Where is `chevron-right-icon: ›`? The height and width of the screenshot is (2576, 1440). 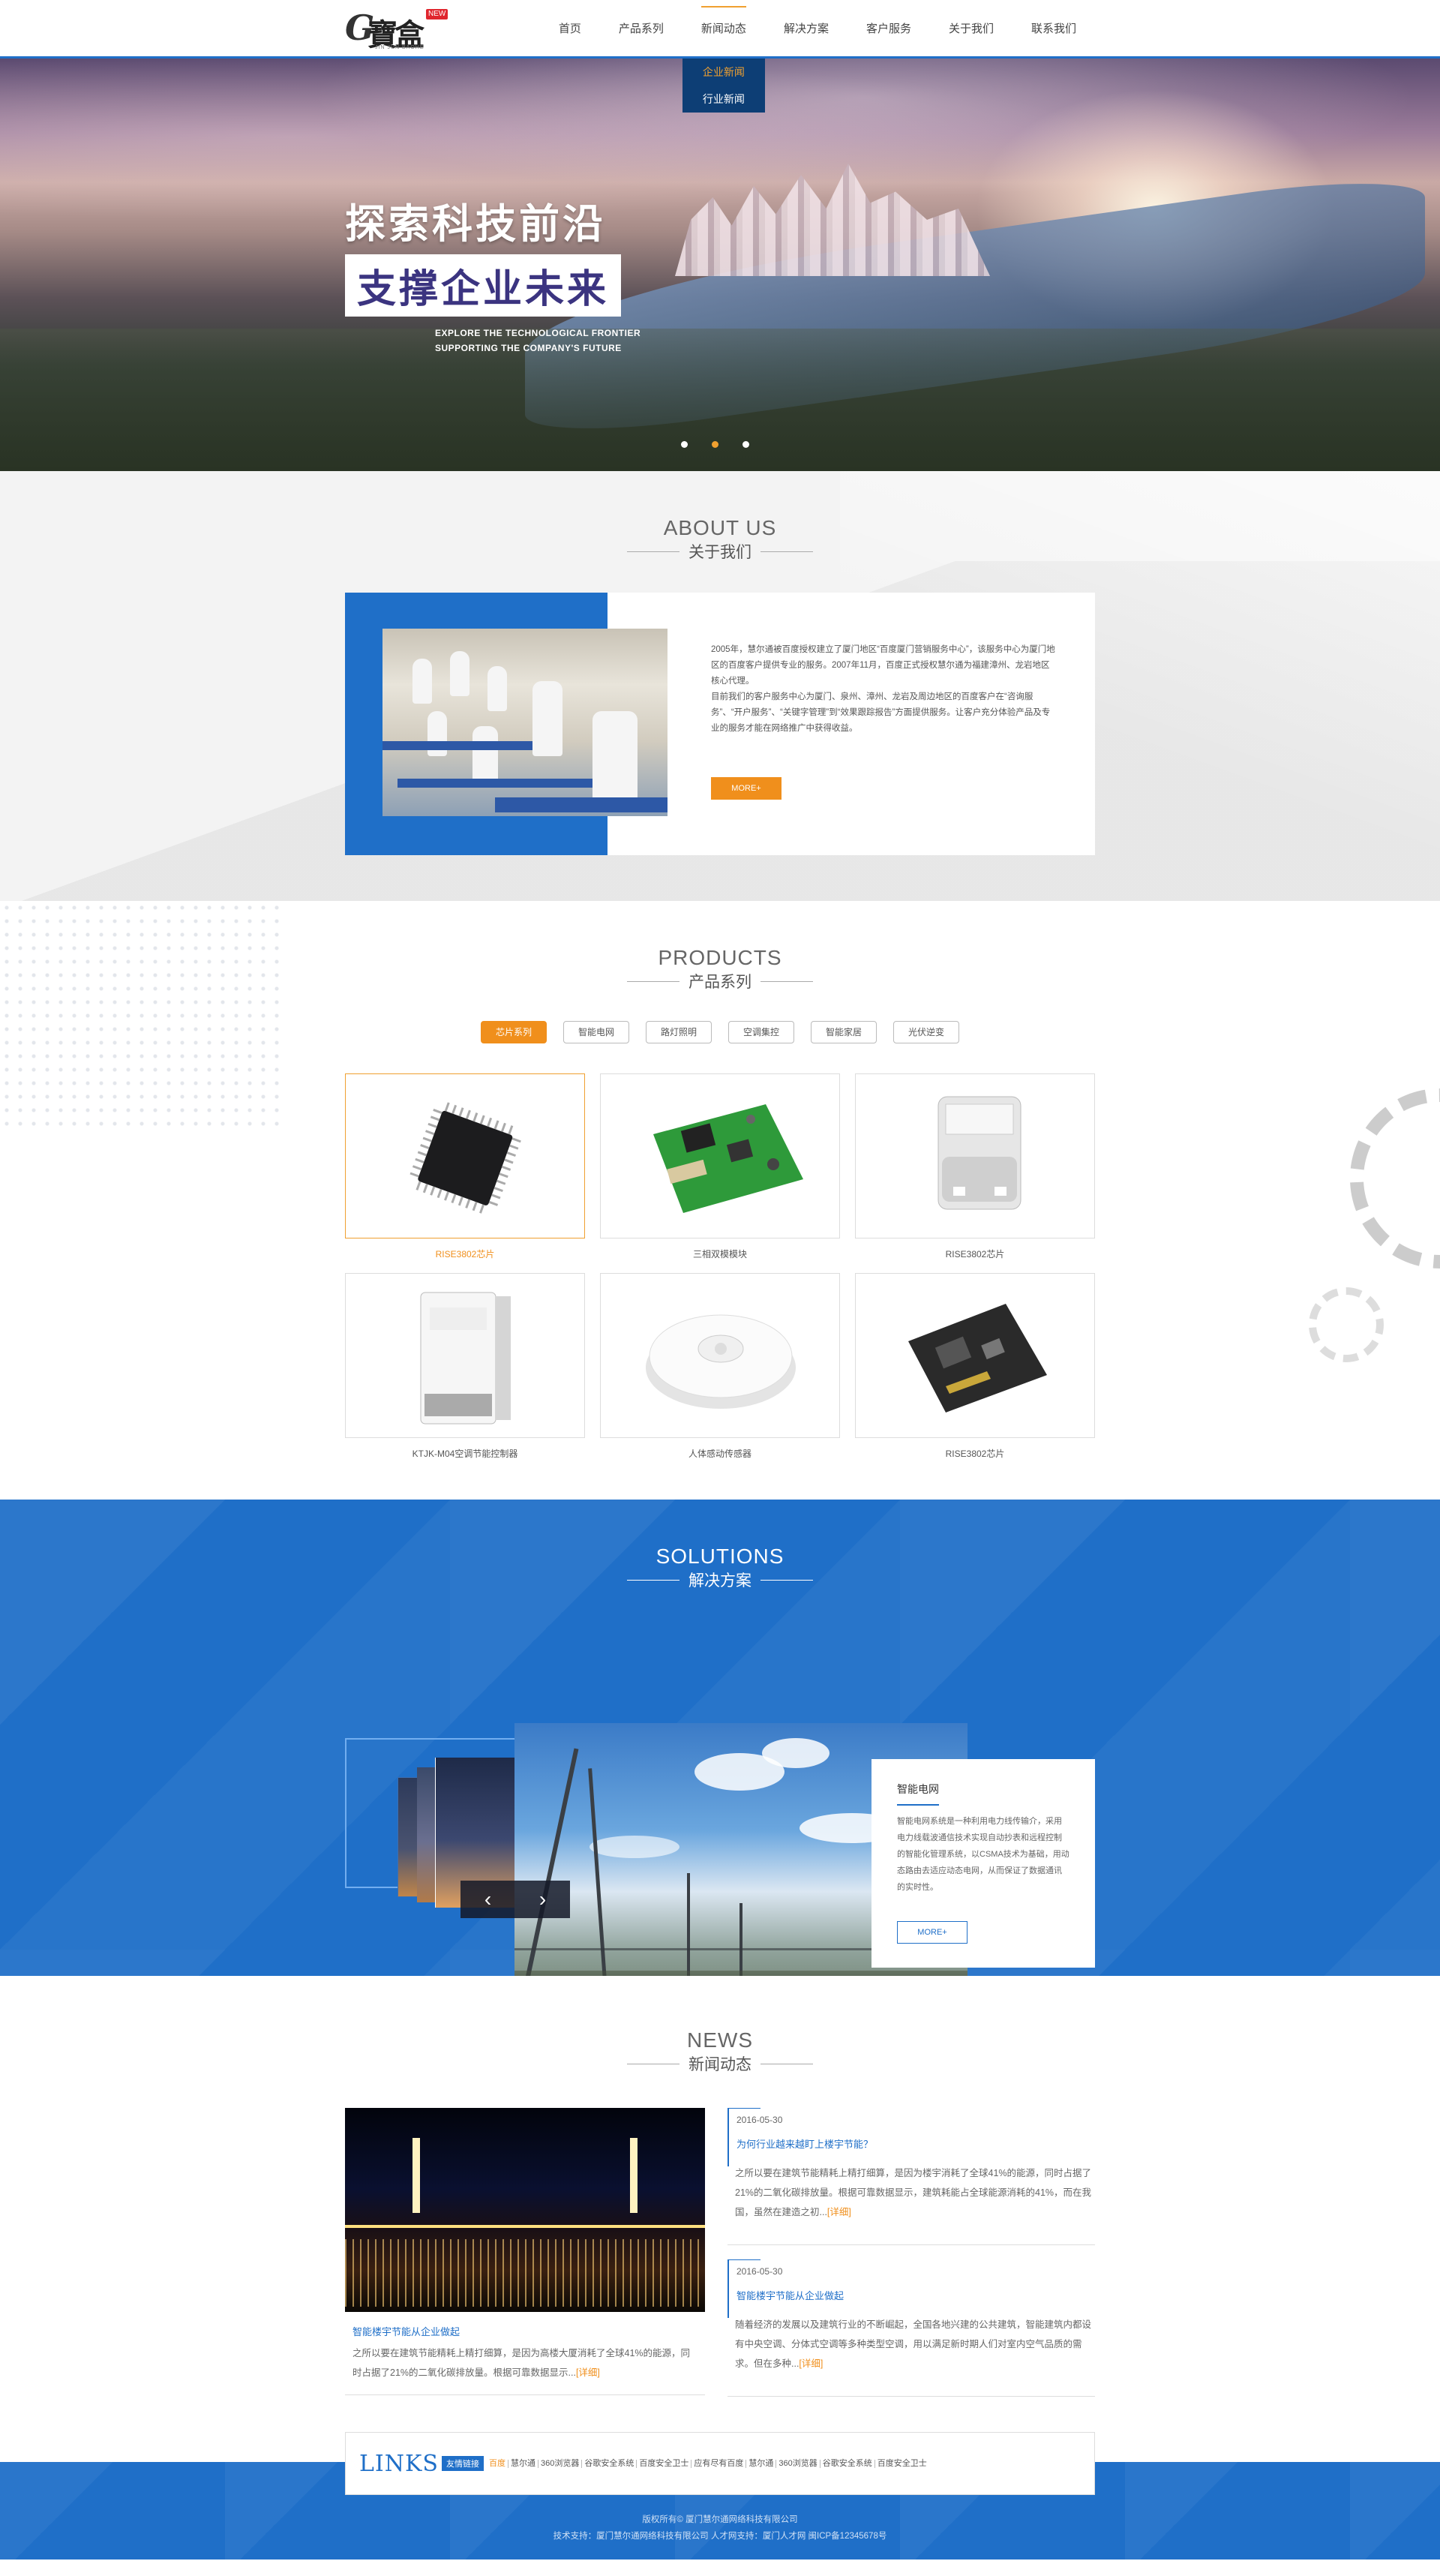
chevron-right-icon: › is located at coordinates (542, 1899).